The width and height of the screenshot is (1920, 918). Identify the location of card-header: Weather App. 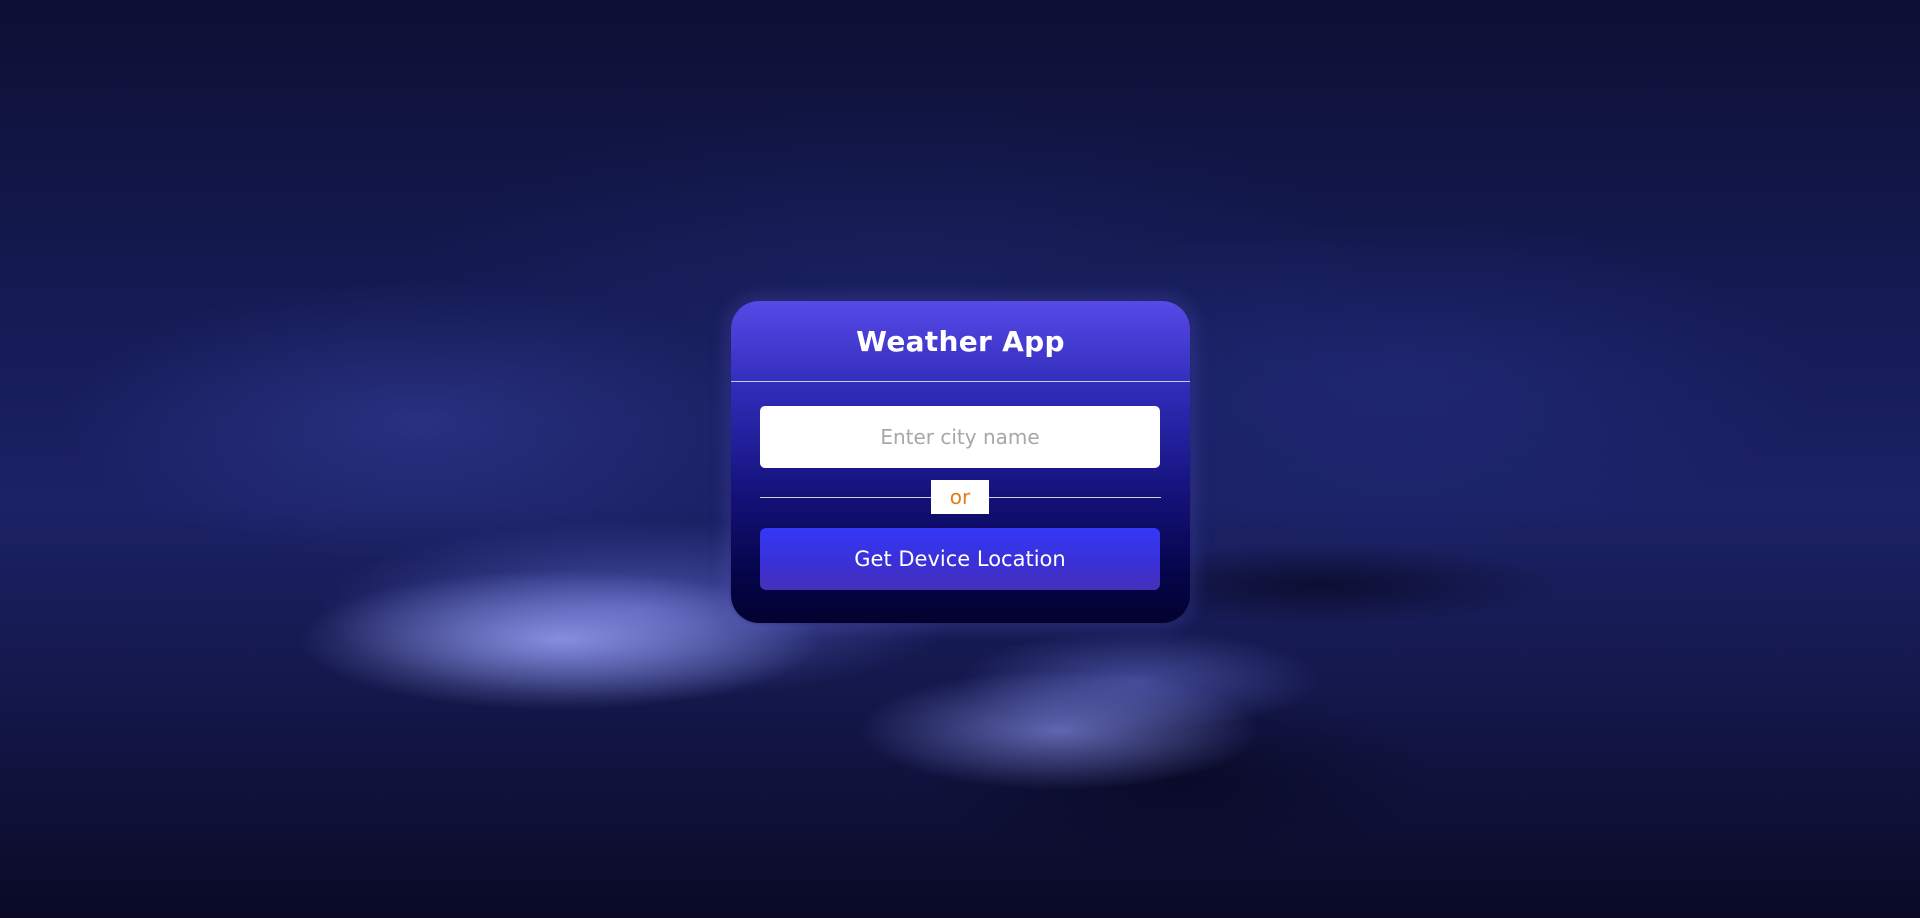
(960, 341).